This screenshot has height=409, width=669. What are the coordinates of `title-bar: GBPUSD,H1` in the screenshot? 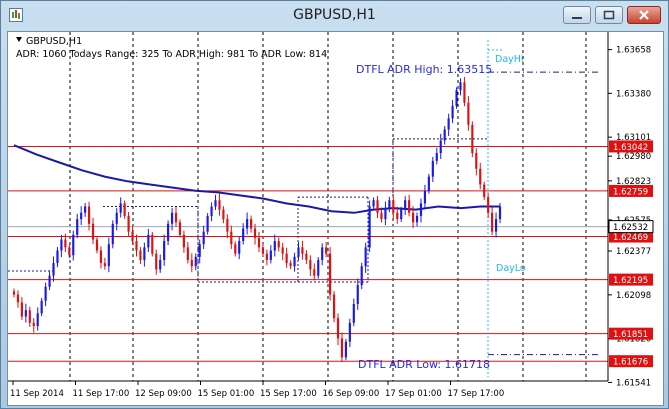 It's located at (334, 16).